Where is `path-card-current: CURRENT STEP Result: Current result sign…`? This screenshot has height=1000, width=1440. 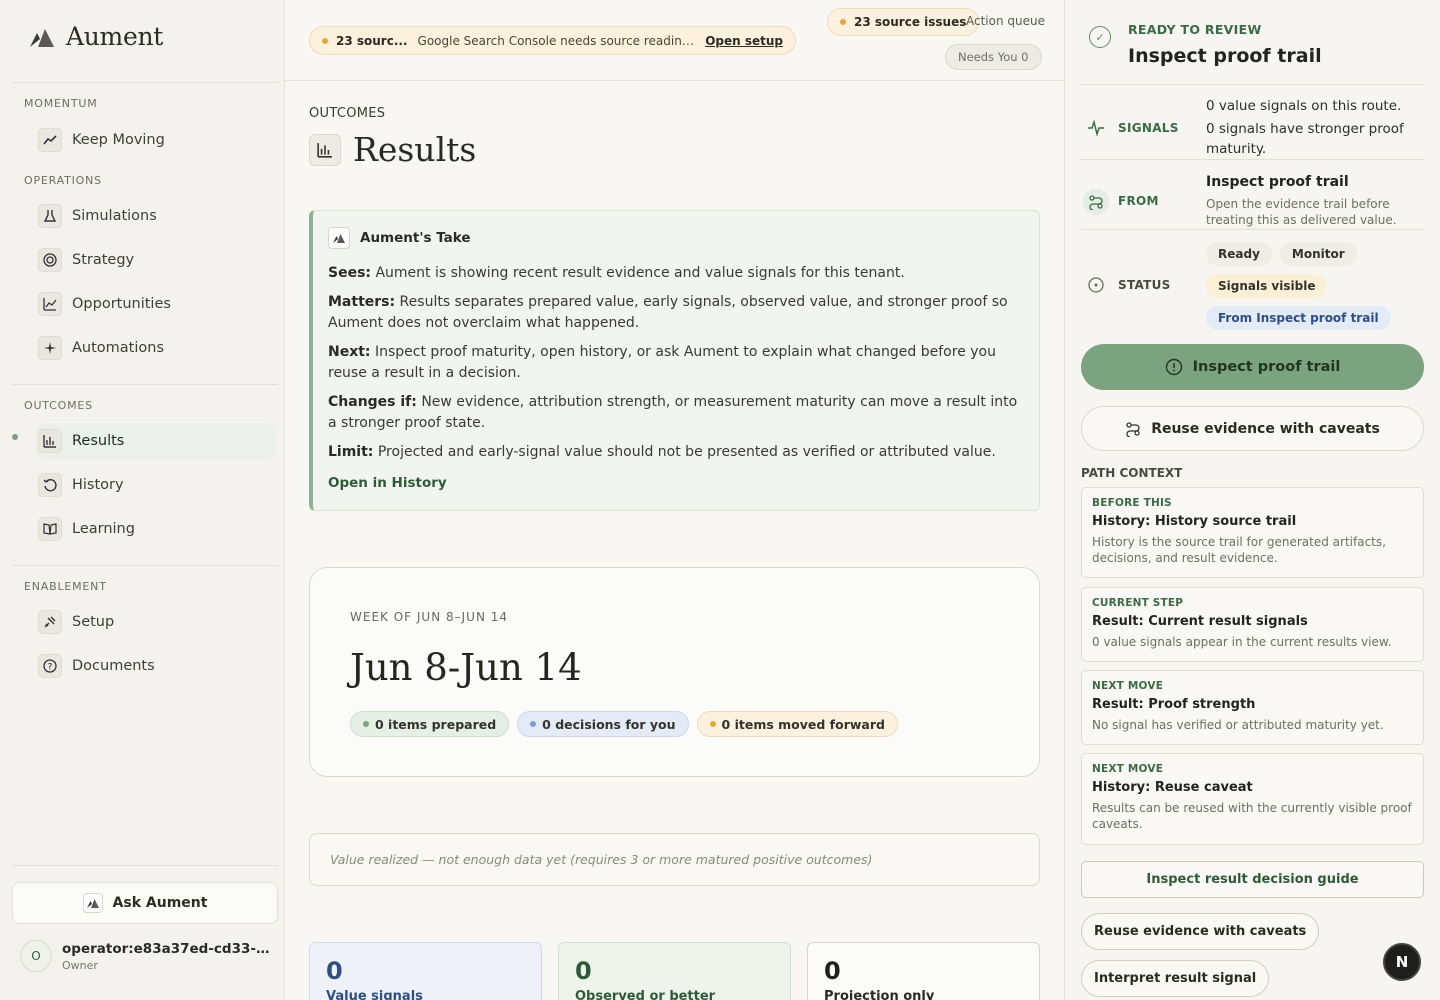 path-card-current: CURRENT STEP Result: Current result sign… is located at coordinates (1252, 624).